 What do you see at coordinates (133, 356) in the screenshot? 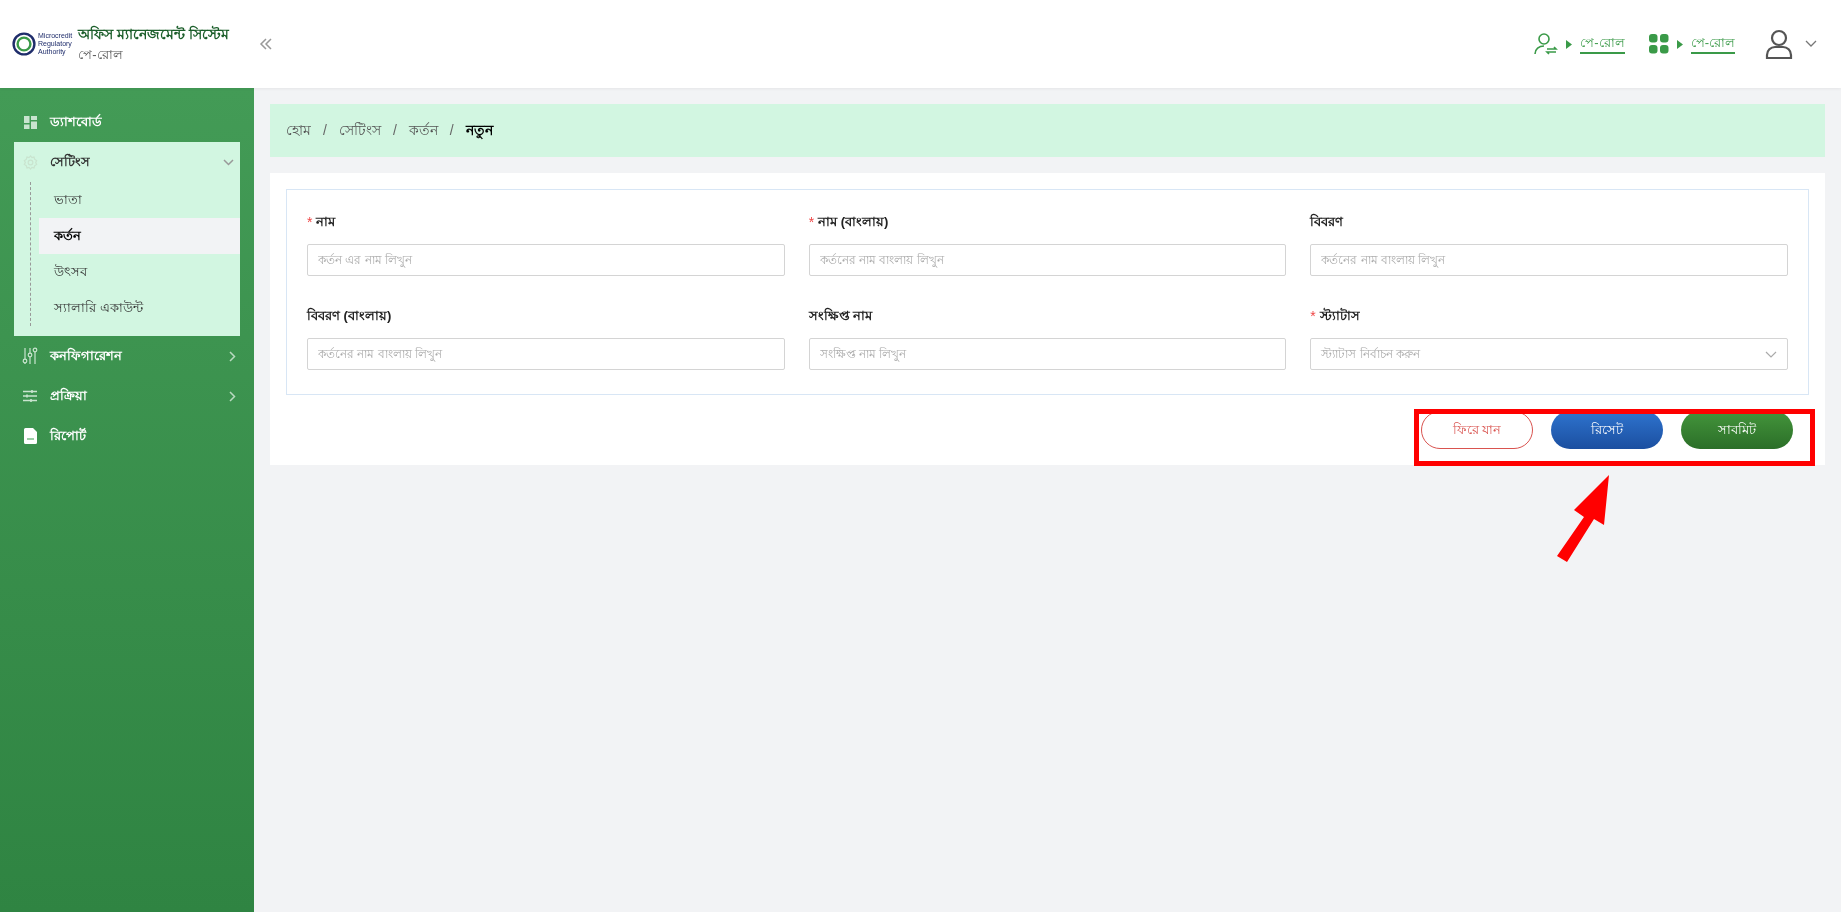
I see `sidebar-item: কনফিগারেশন` at bounding box center [133, 356].